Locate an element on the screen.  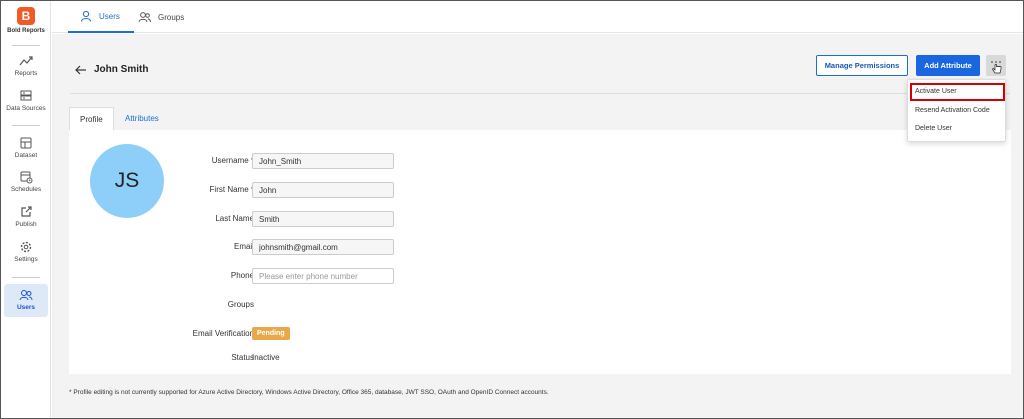
sidebar-item-data-sources: Data Sources is located at coordinates (26, 100).